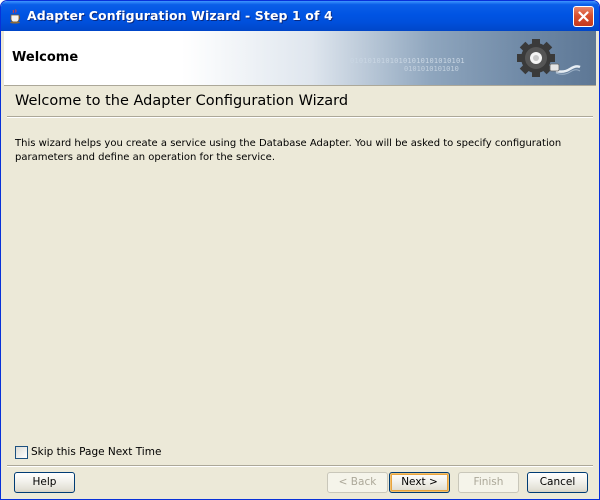  I want to click on binary-decoration: 01010101010101010101010101, so click(407, 61).